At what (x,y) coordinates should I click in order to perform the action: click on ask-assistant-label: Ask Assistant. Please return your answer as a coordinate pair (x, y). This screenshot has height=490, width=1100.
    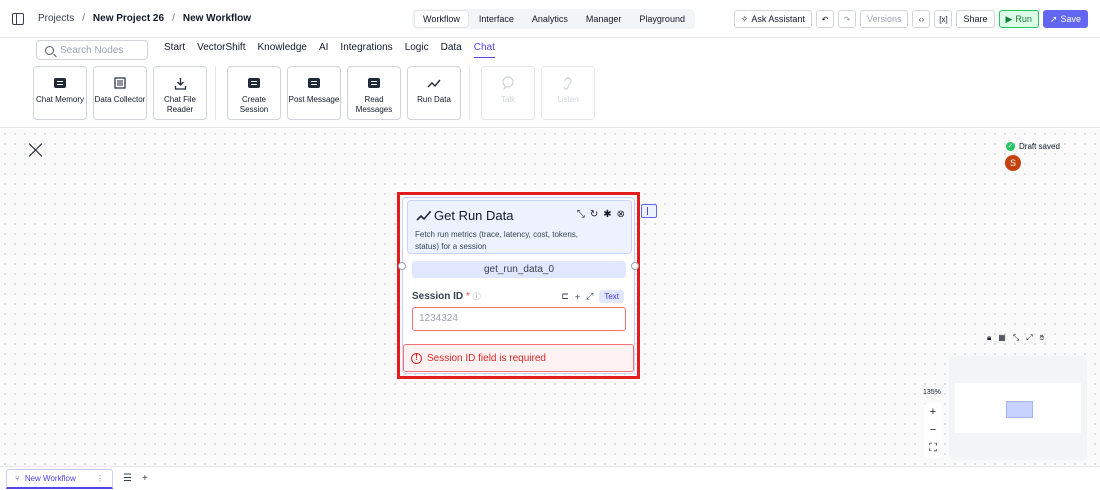
    Looking at the image, I should click on (778, 19).